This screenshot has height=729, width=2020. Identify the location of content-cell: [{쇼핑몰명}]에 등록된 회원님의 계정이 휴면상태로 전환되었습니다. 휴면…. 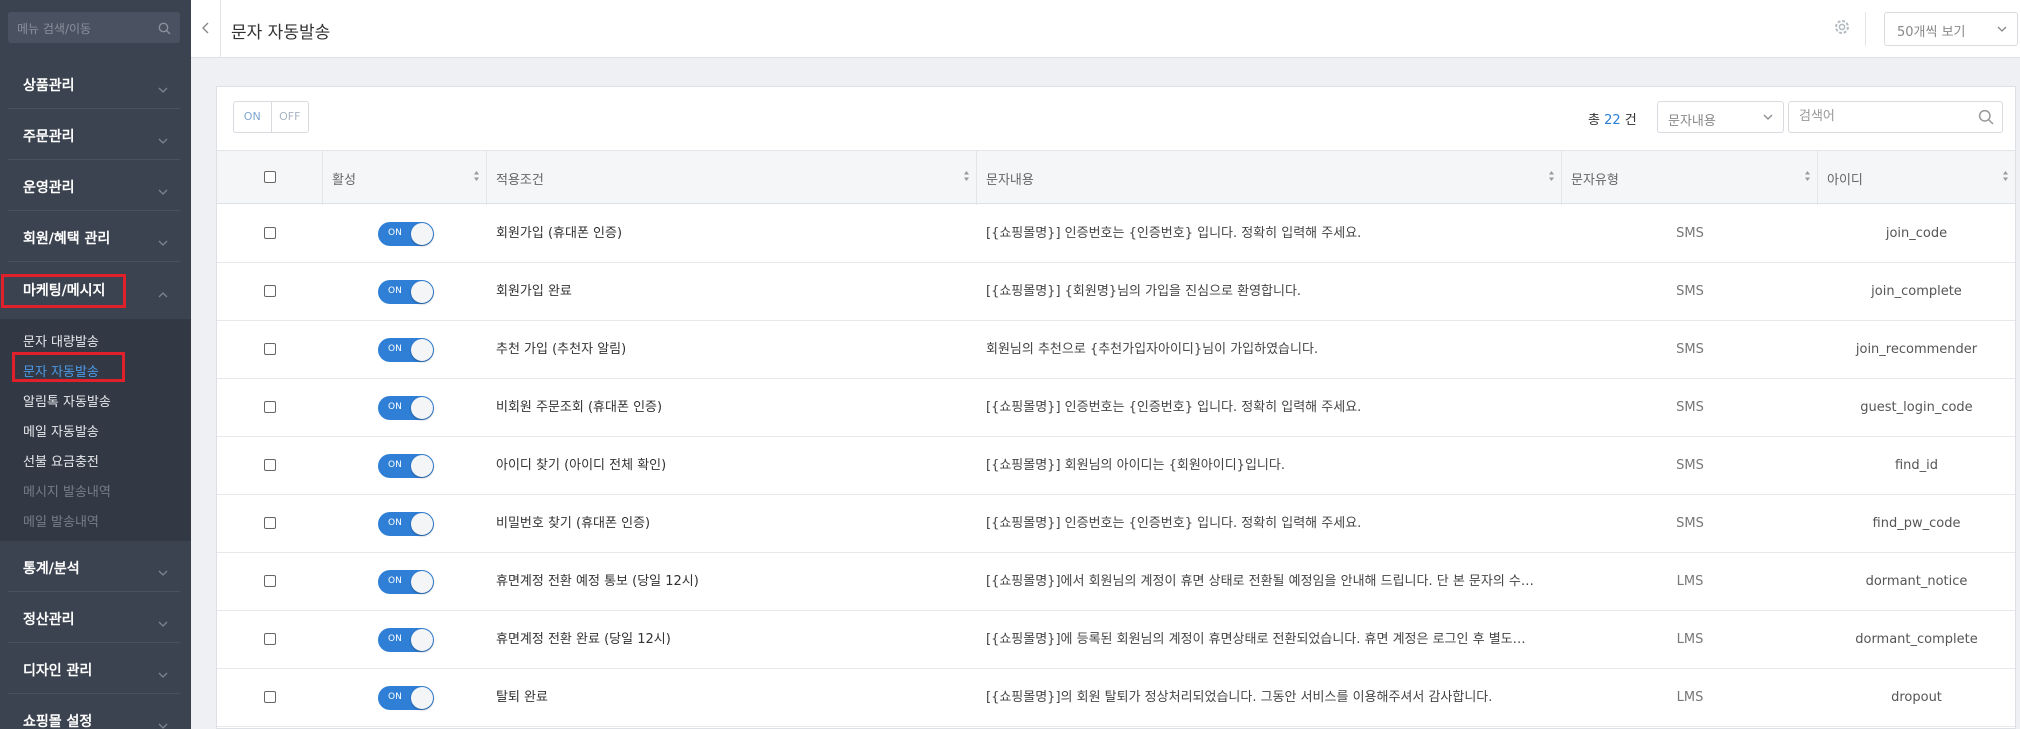
(1256, 639).